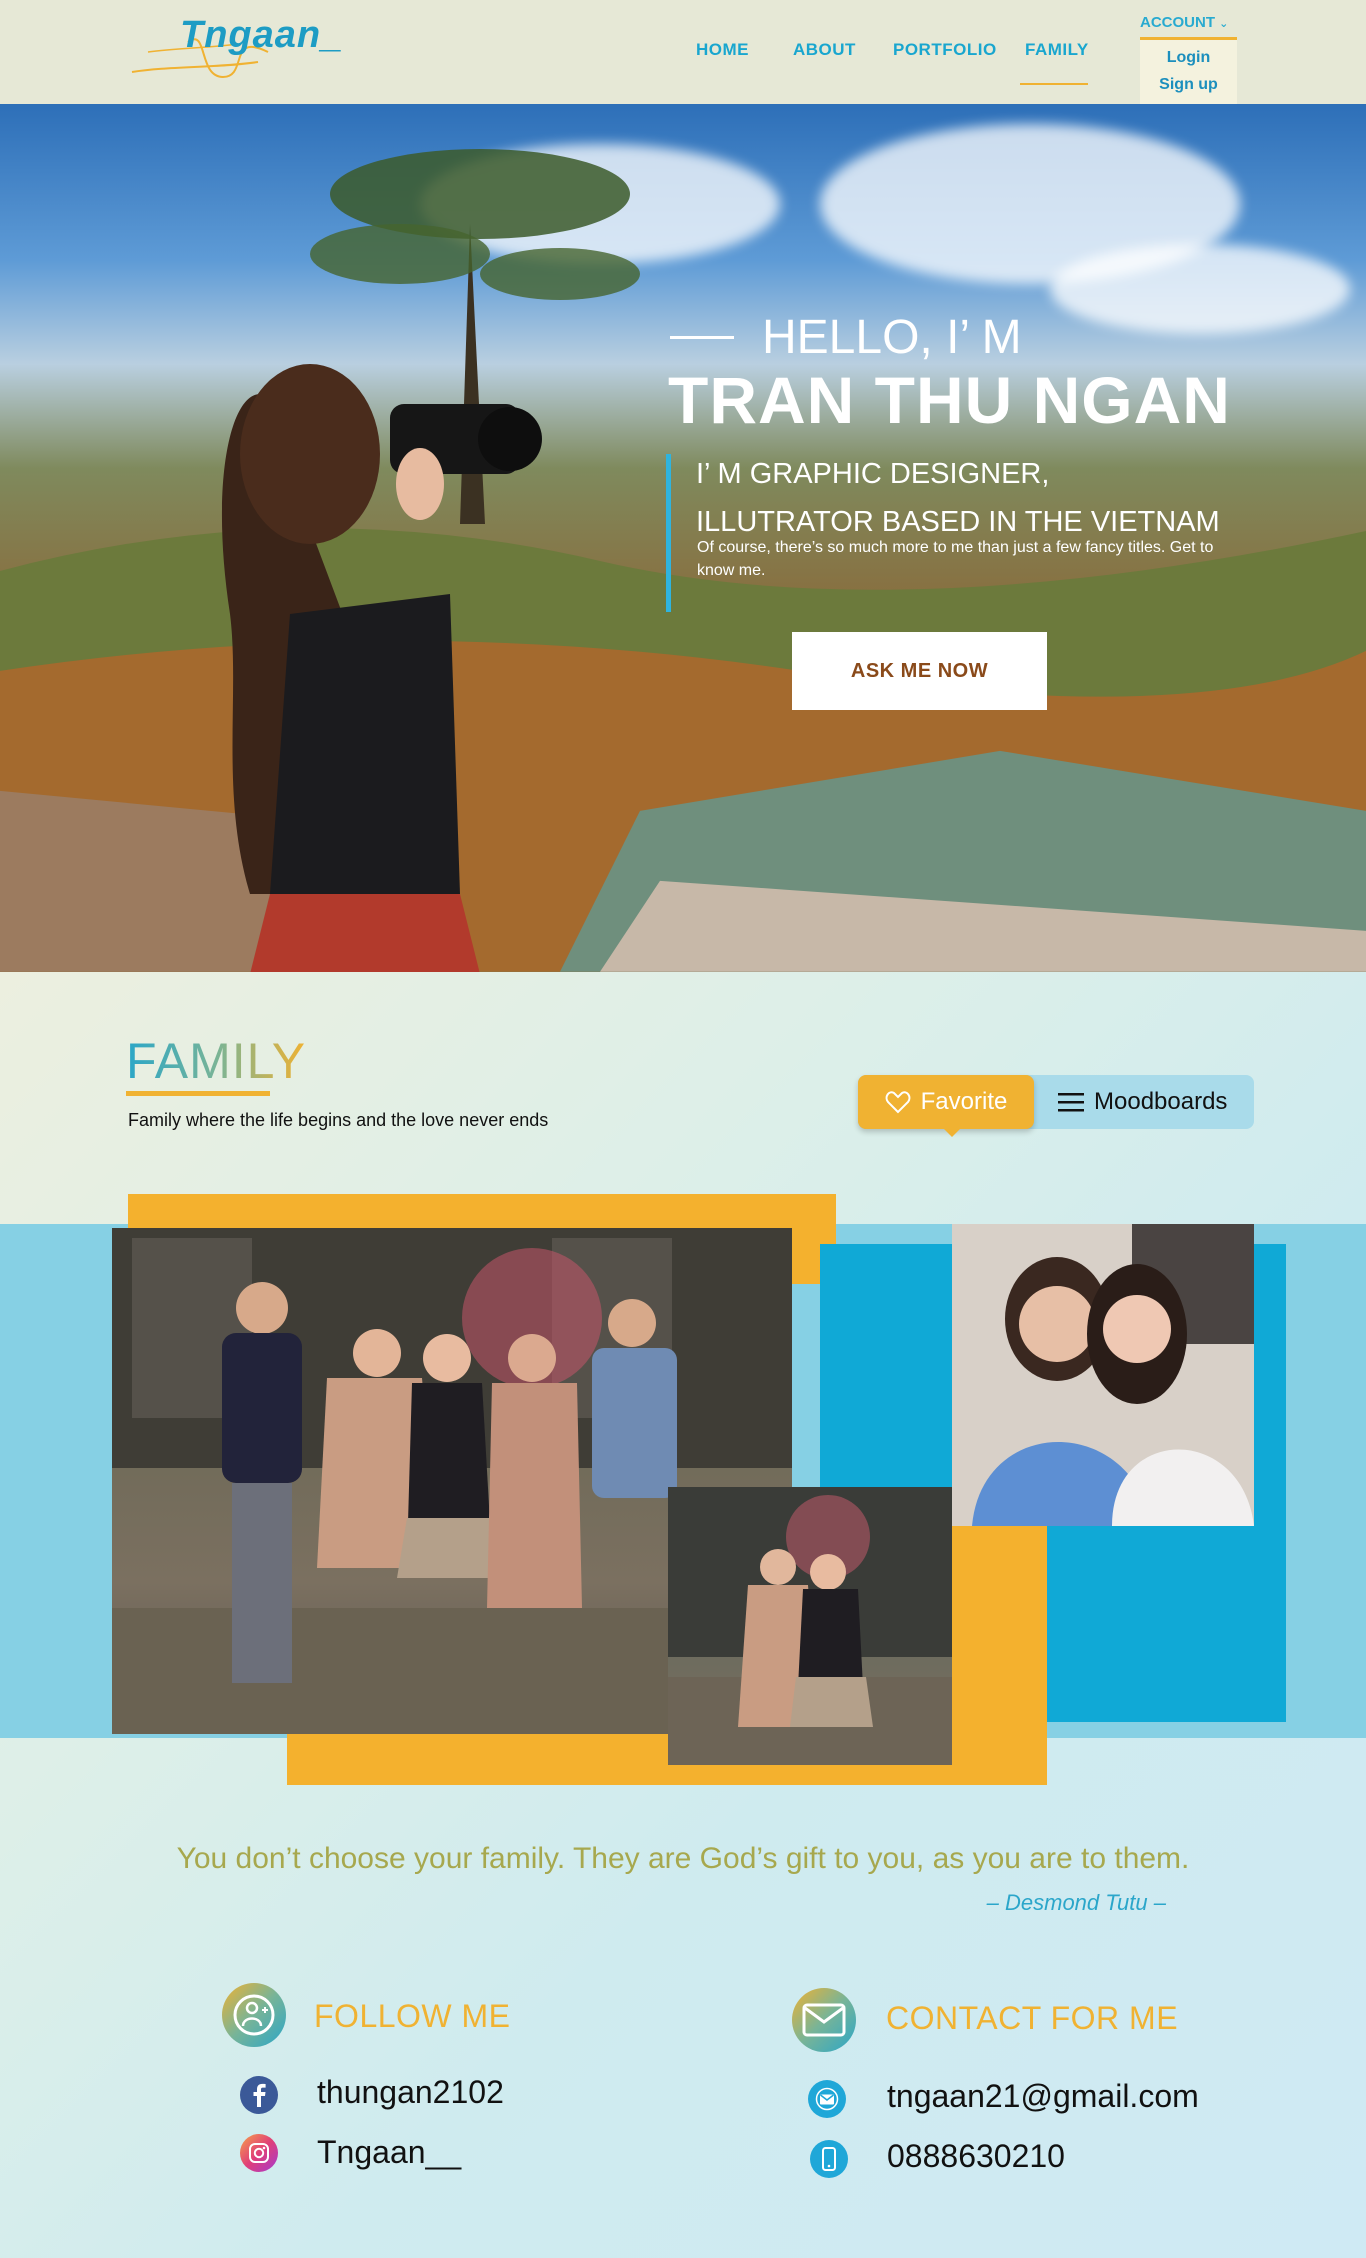  I want to click on account-toggle: ACCOUNT ⌄, so click(1188, 22).